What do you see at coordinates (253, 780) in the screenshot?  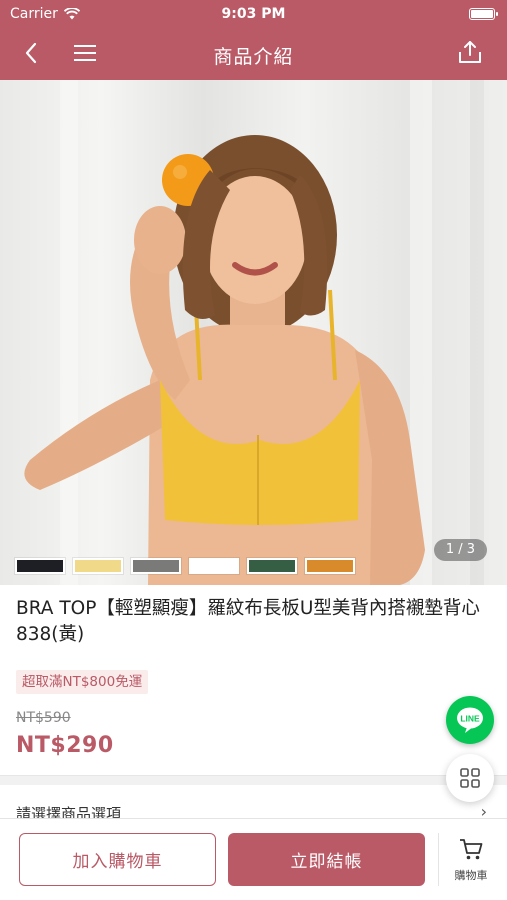 I see `section-divider` at bounding box center [253, 780].